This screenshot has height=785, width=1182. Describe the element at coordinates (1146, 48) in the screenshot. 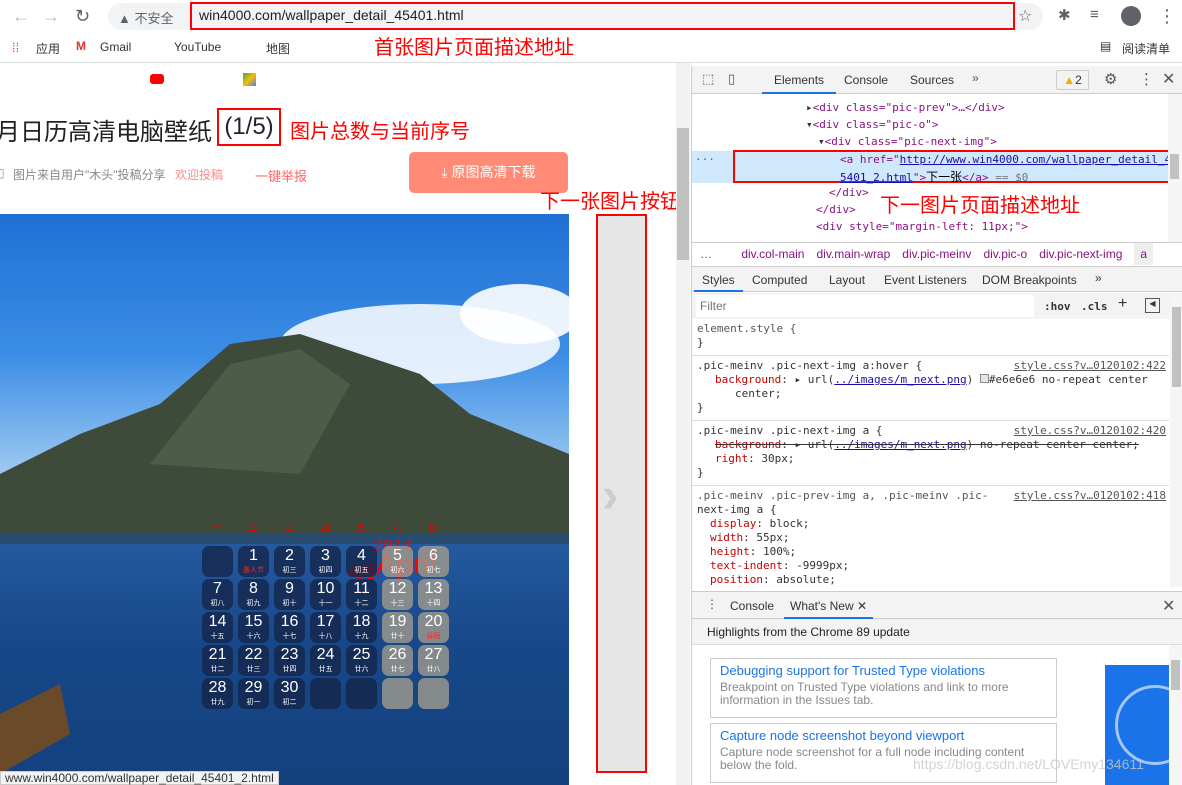

I see `reading-list-button: 阅读清单` at that location.